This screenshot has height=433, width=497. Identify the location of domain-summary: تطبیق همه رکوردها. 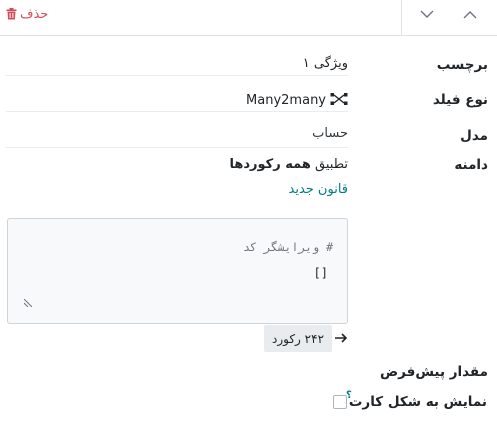
(288, 164).